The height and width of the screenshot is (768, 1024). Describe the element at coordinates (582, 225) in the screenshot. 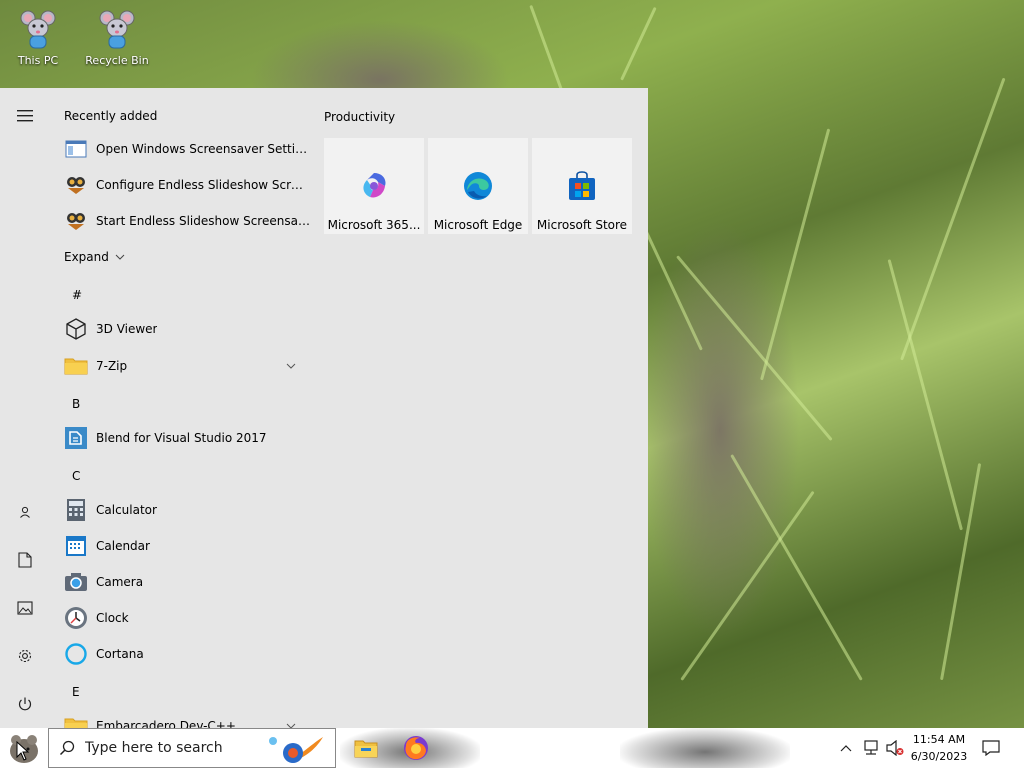

I see `tile-label: Microsoft Store` at that location.